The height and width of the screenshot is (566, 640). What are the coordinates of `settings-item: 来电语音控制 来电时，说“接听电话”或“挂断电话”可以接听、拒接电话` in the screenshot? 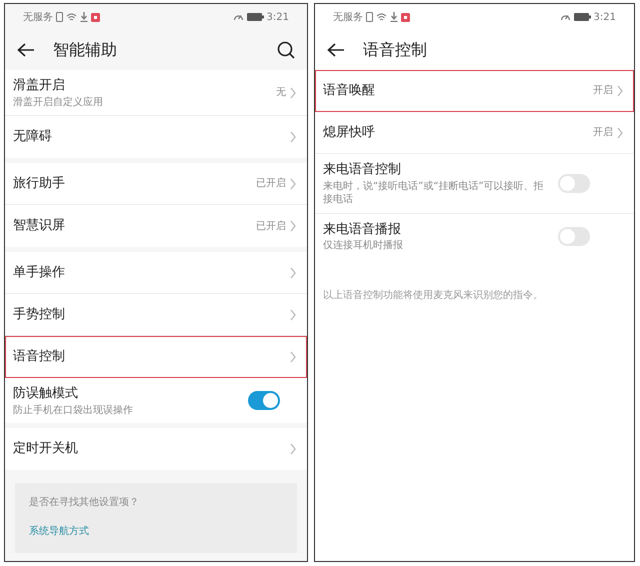 It's located at (474, 184).